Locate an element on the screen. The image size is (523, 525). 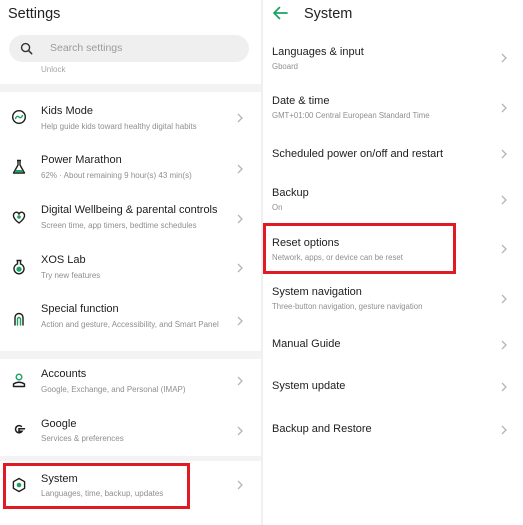
lab-flask-icon is located at coordinates (19, 267).